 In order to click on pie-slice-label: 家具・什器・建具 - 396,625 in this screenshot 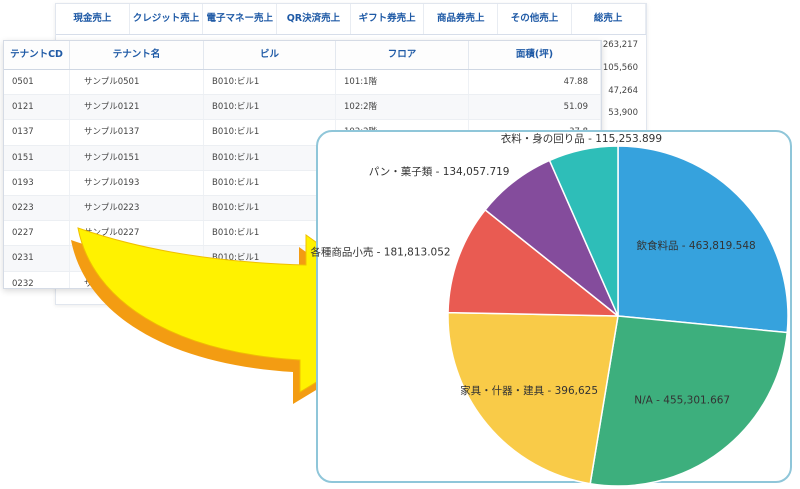, I will do `click(529, 390)`.